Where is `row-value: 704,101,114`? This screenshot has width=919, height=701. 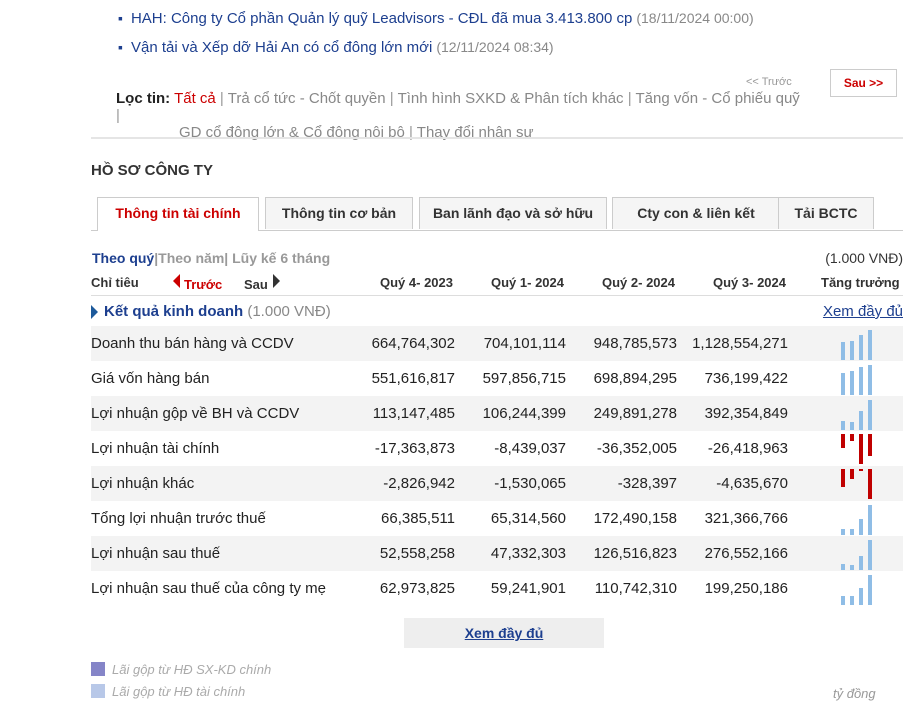
row-value: 704,101,114 is located at coordinates (524, 343).